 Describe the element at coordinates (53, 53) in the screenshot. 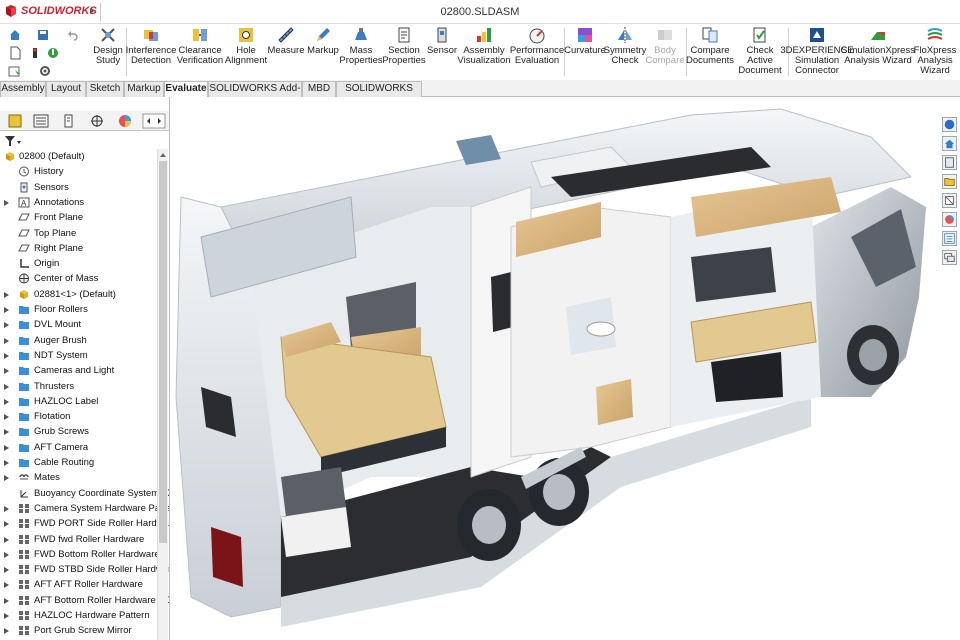

I see `rebuild-icon` at that location.